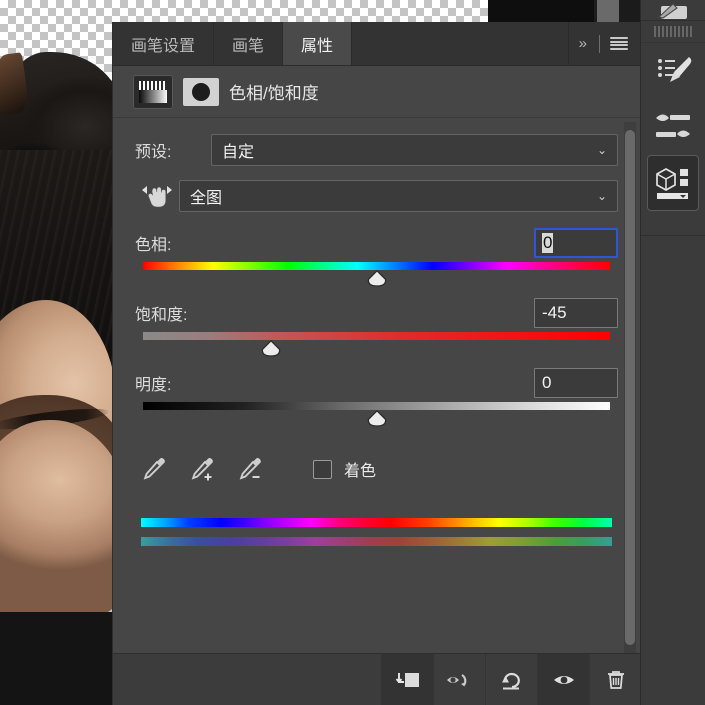 The width and height of the screenshot is (705, 705). What do you see at coordinates (673, 470) in the screenshot?
I see `dock-empty-area` at bounding box center [673, 470].